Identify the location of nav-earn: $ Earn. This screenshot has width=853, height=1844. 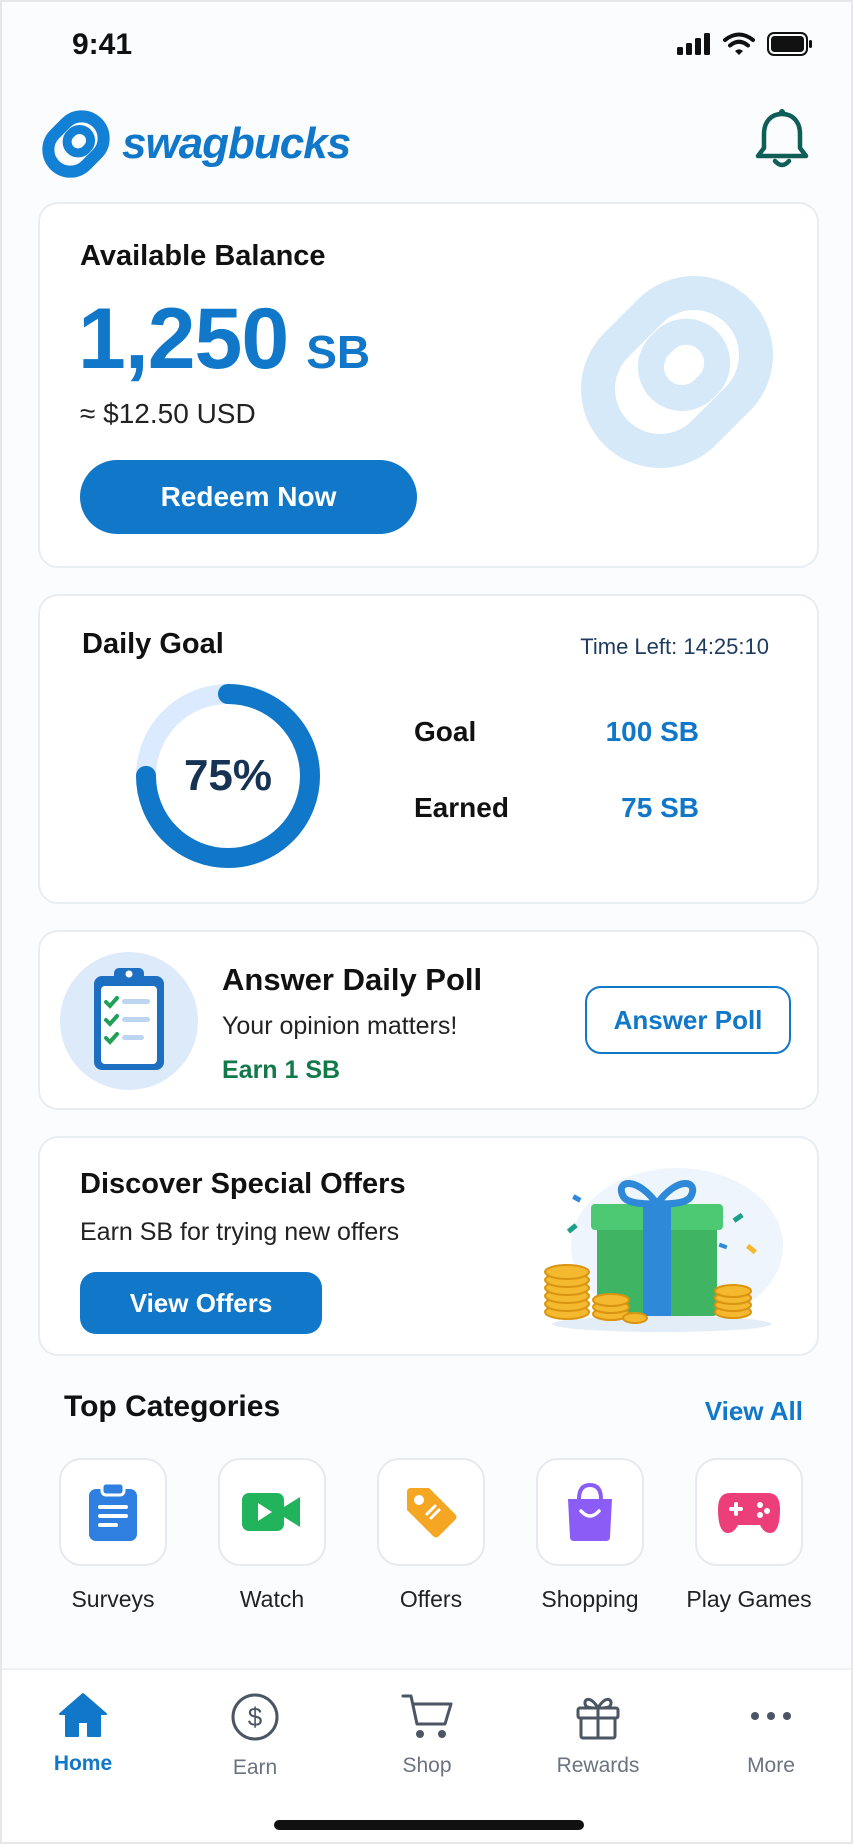
(255, 1736).